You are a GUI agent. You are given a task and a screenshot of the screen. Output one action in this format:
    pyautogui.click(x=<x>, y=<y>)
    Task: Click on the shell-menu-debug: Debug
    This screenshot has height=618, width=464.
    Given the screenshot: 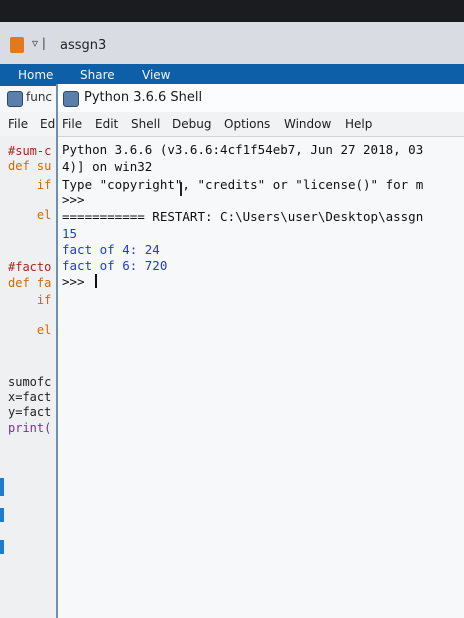 What is the action you would take?
    pyautogui.click(x=191, y=124)
    